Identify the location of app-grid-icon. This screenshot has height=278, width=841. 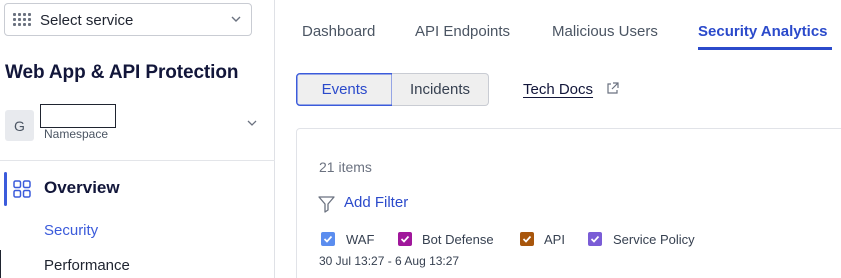
(23, 20).